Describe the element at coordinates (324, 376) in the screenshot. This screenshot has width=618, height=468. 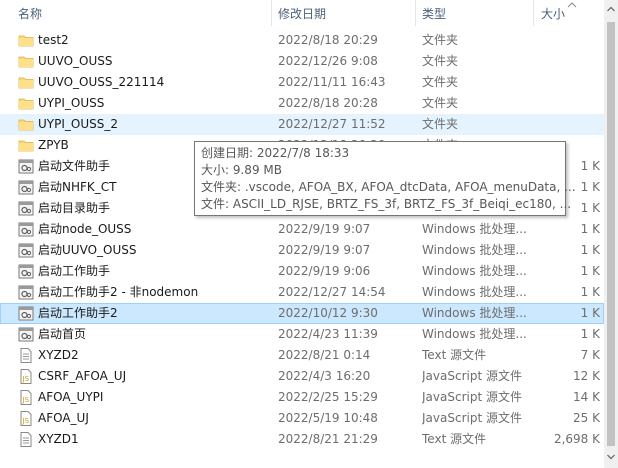
I see `modified-date: 2022/4/3 16:20` at that location.